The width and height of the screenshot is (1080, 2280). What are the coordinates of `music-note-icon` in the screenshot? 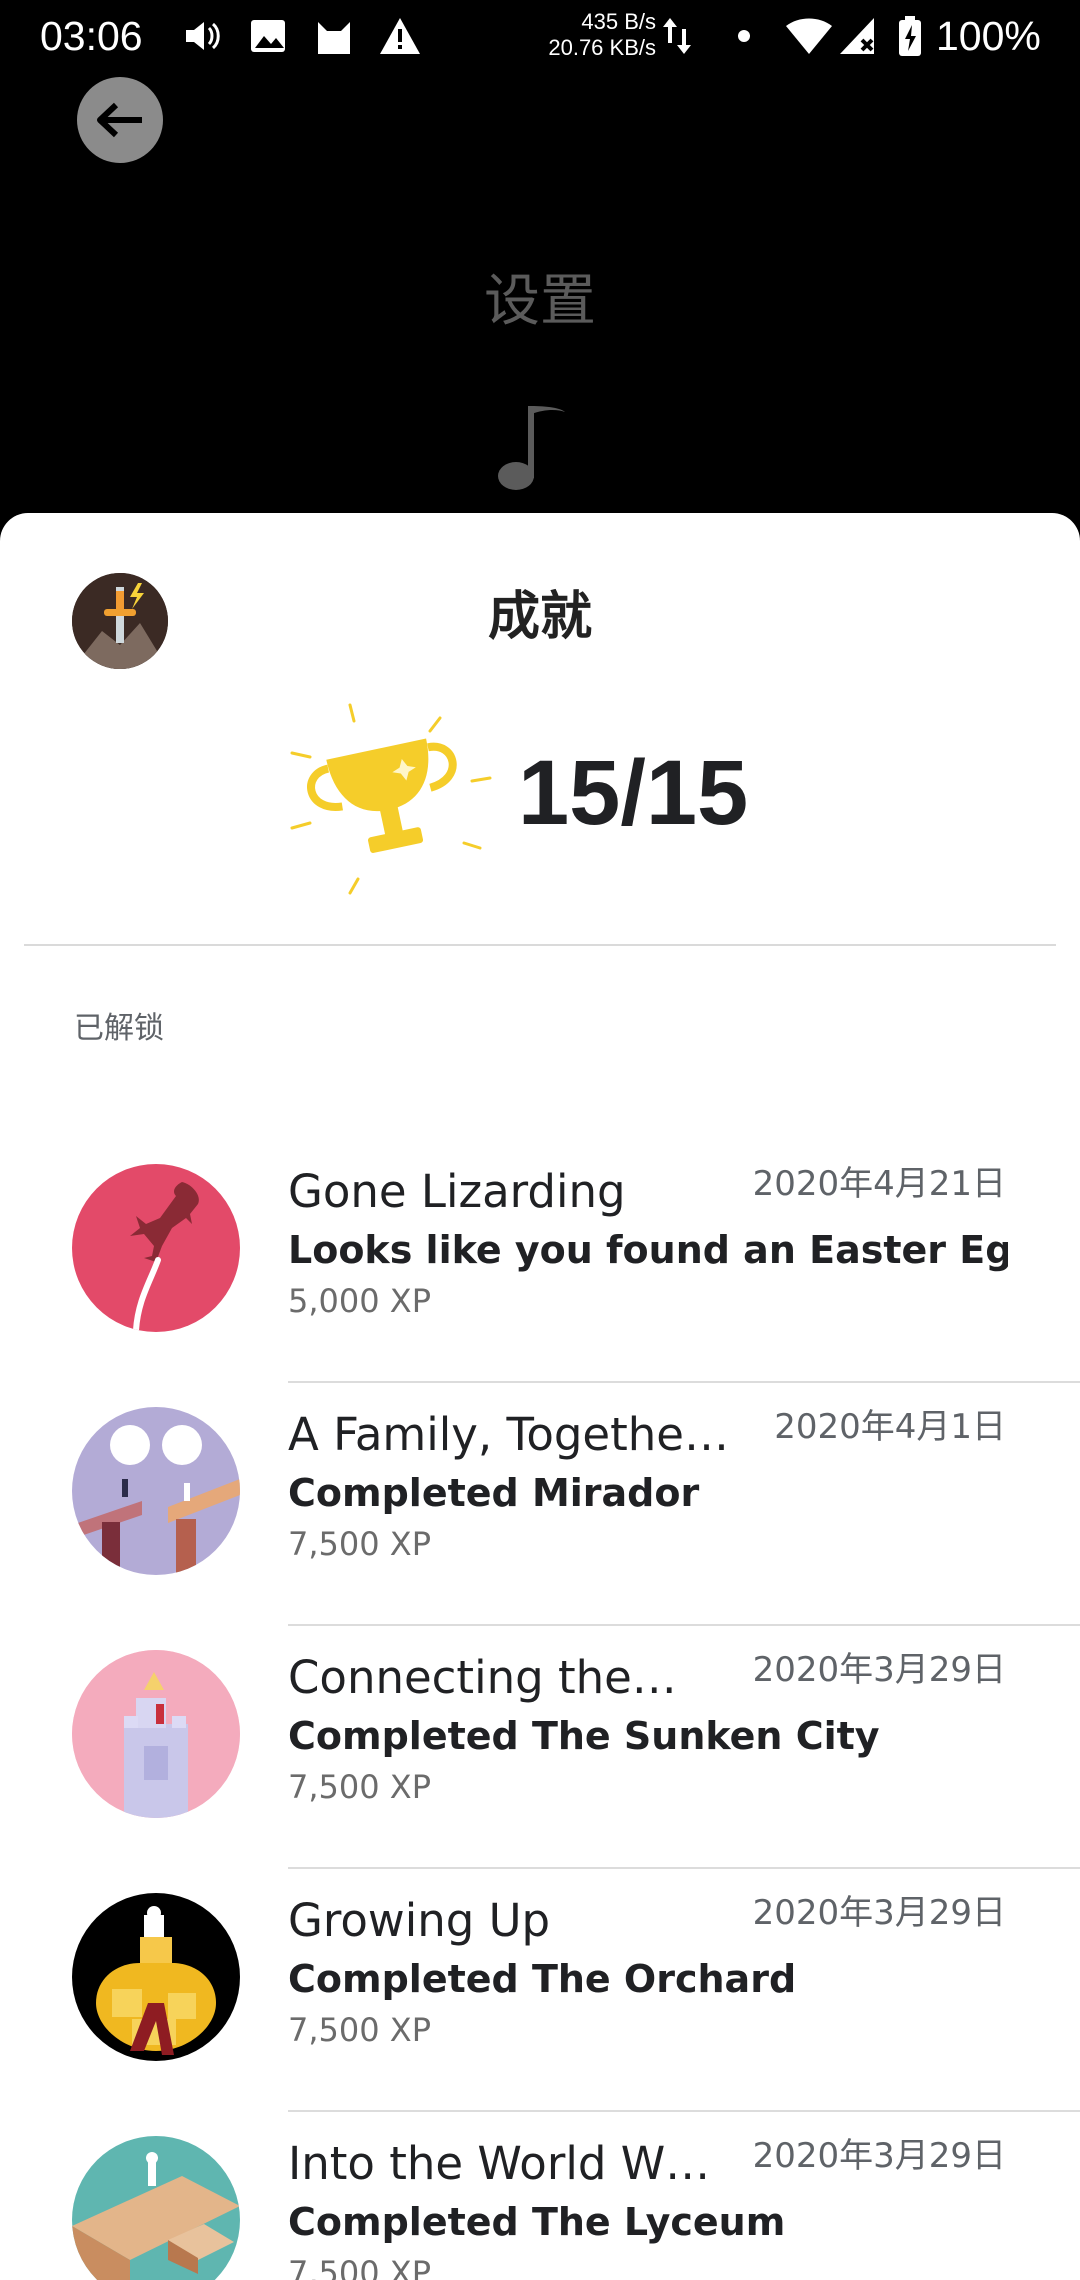 It's located at (534, 448).